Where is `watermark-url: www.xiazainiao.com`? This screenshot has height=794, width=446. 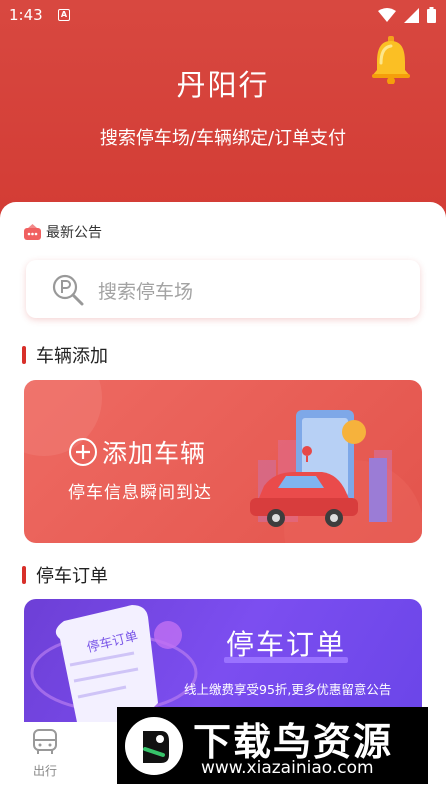
watermark-url: www.xiazainiao.com is located at coordinates (287, 768).